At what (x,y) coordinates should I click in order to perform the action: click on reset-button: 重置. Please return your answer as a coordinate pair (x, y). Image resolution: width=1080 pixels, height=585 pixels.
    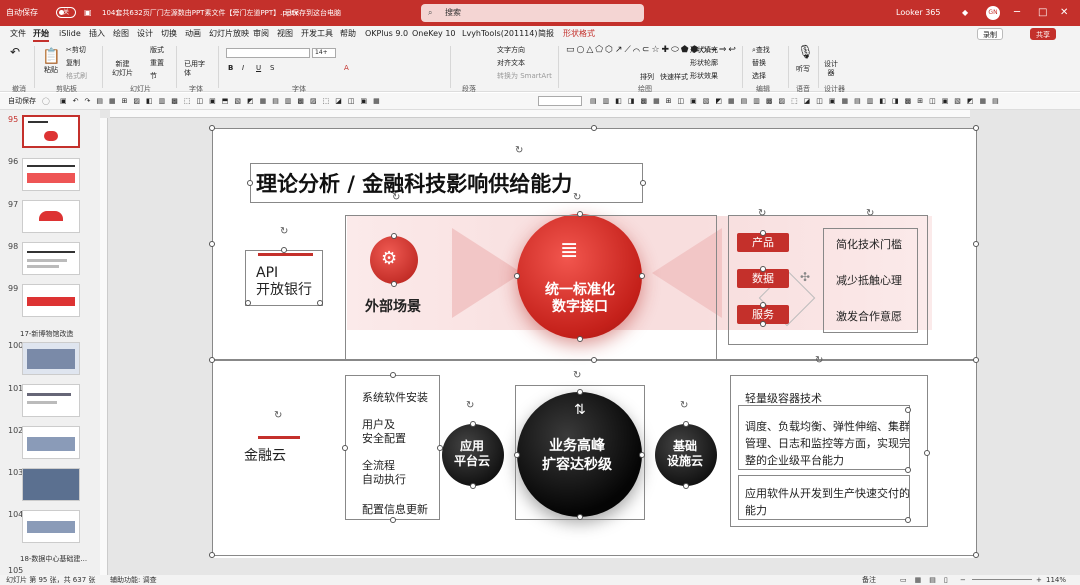
    Looking at the image, I should click on (157, 63).